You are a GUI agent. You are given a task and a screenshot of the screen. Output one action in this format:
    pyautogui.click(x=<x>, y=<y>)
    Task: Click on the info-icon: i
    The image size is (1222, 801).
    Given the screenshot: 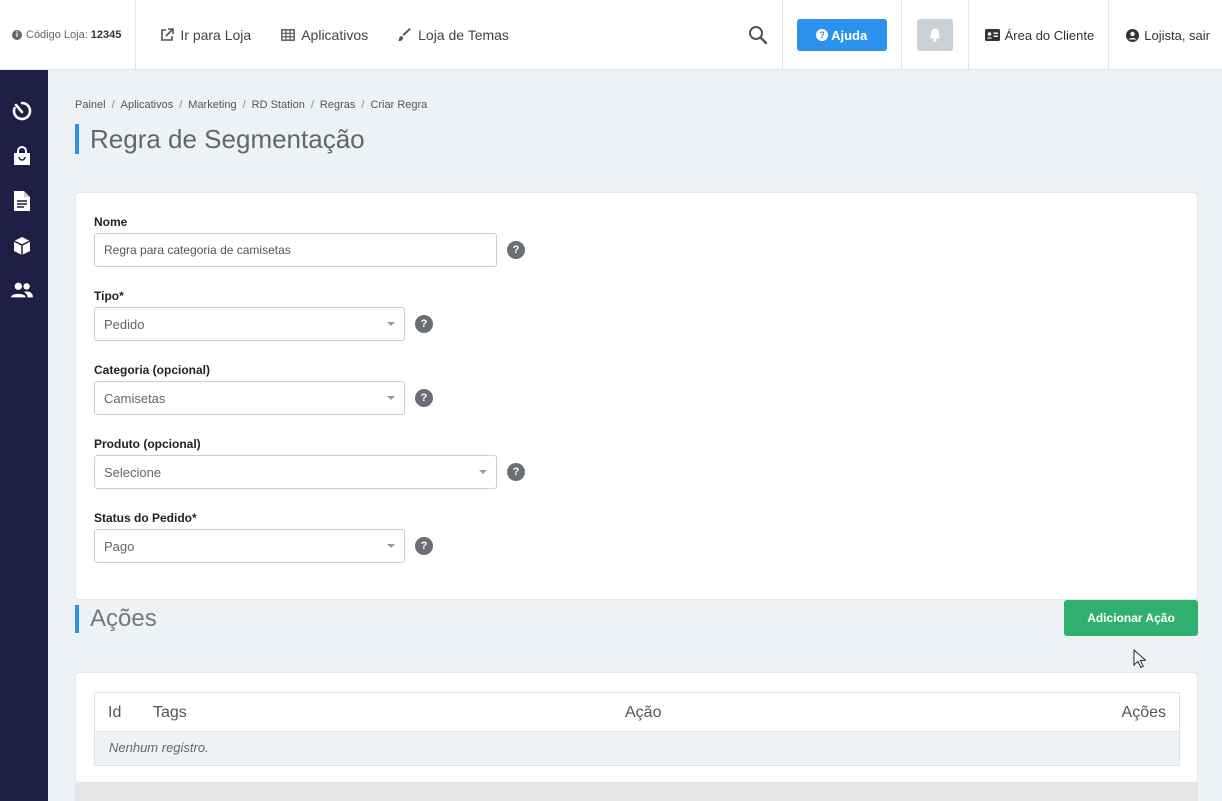 What is the action you would take?
    pyautogui.click(x=17, y=35)
    